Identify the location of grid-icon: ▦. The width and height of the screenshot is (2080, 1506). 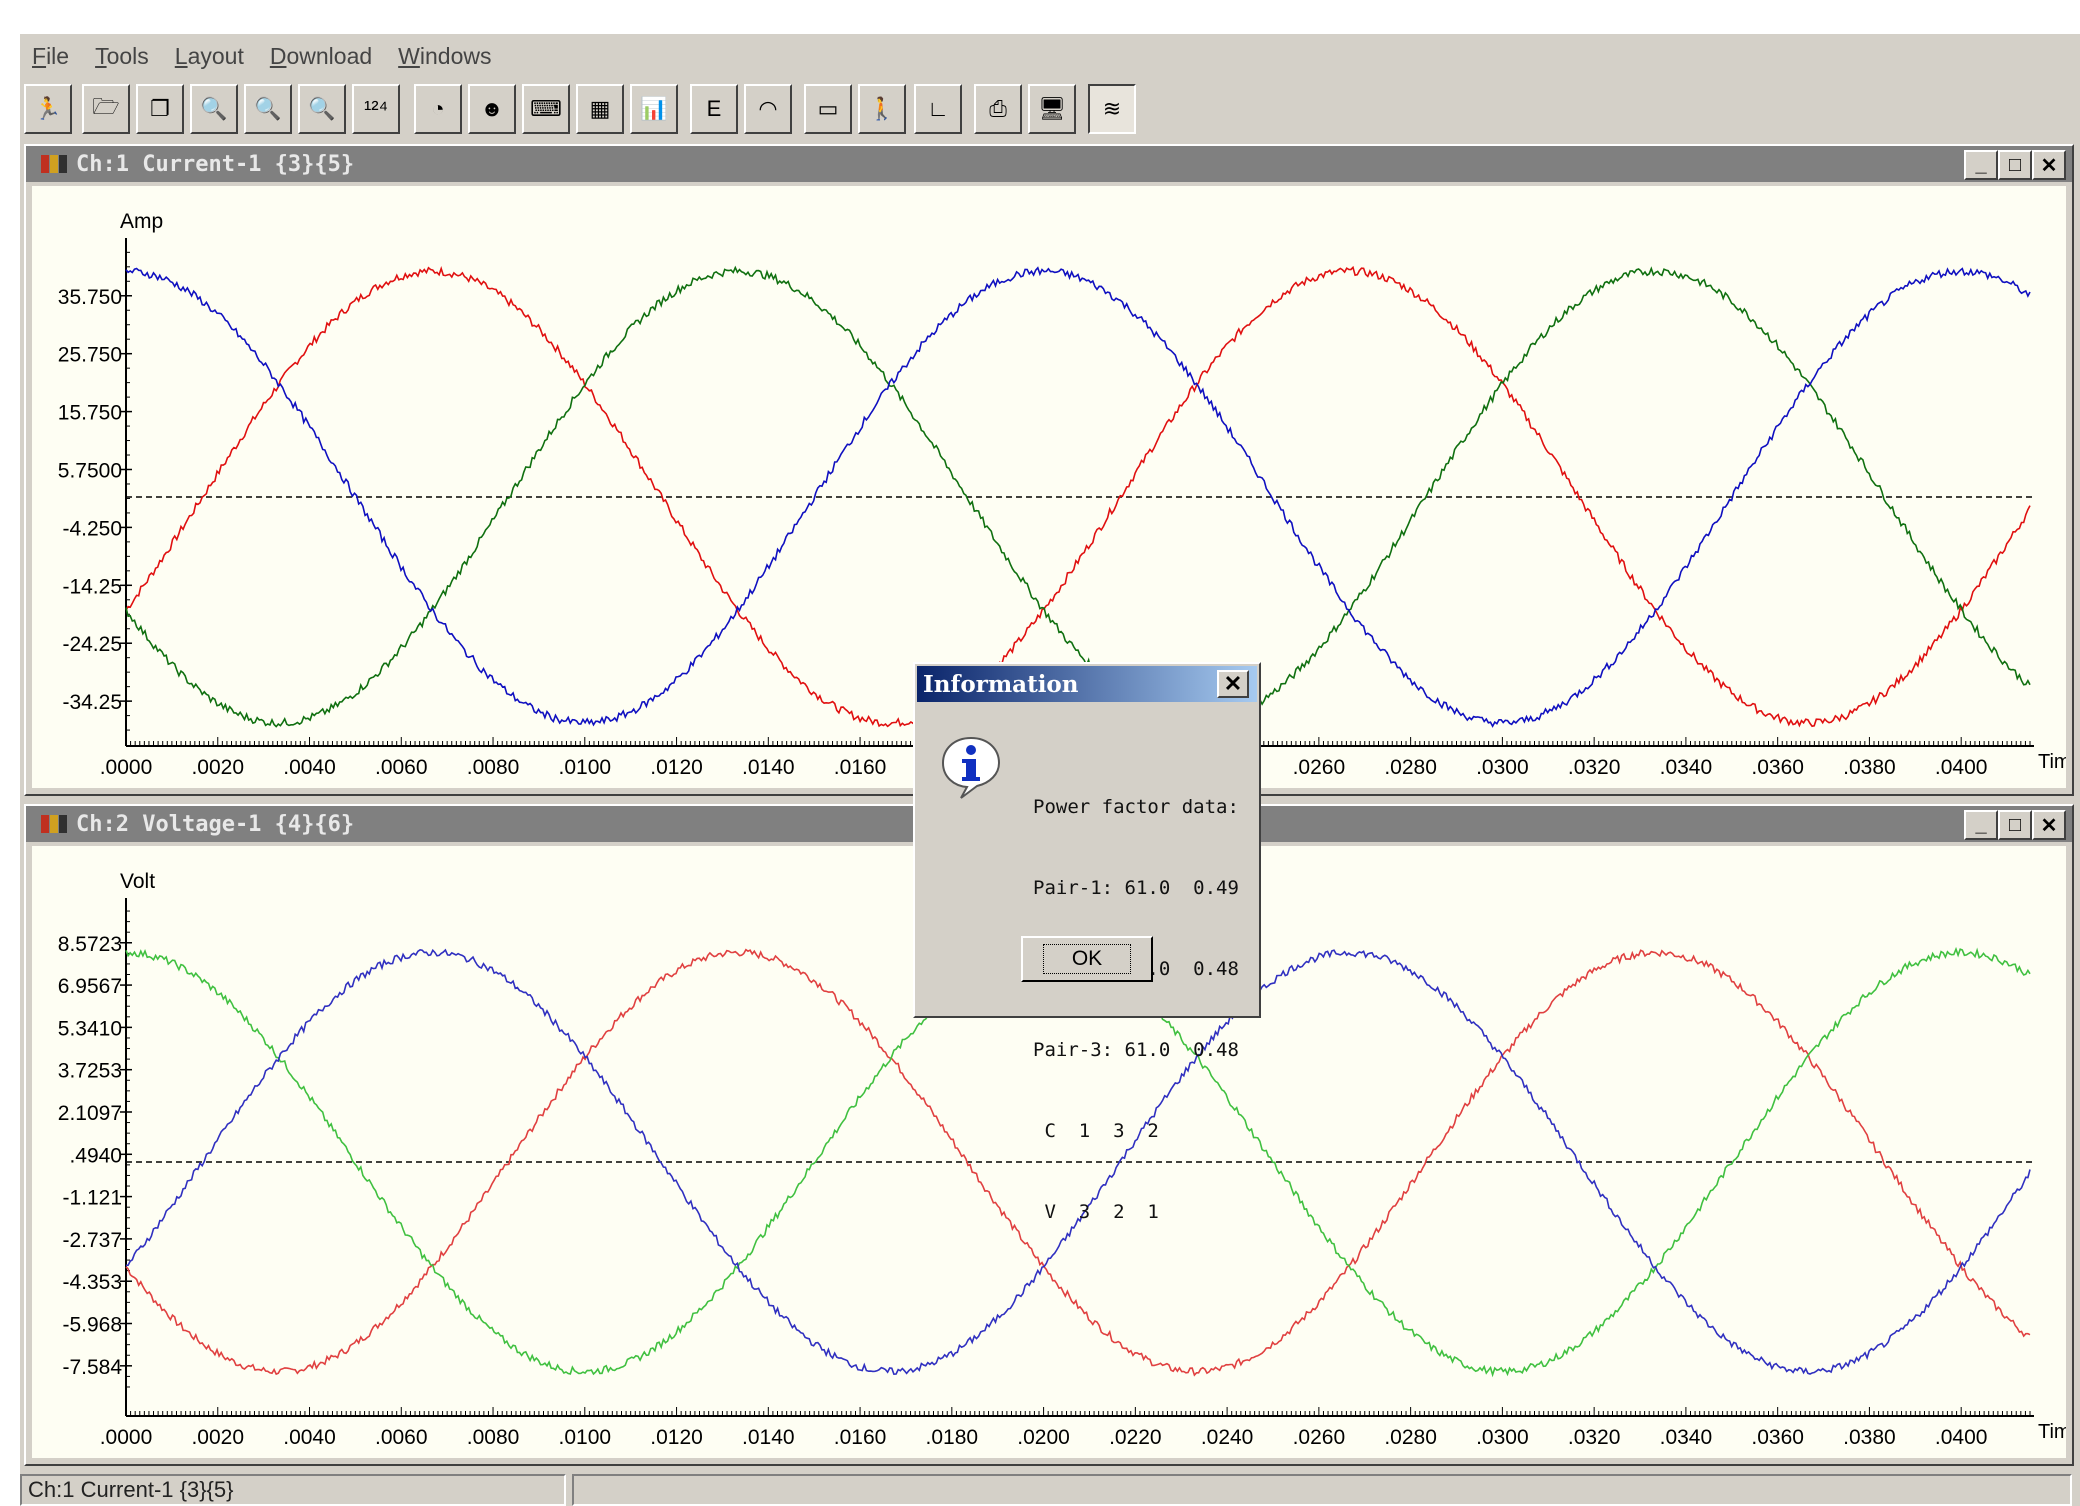
(600, 109).